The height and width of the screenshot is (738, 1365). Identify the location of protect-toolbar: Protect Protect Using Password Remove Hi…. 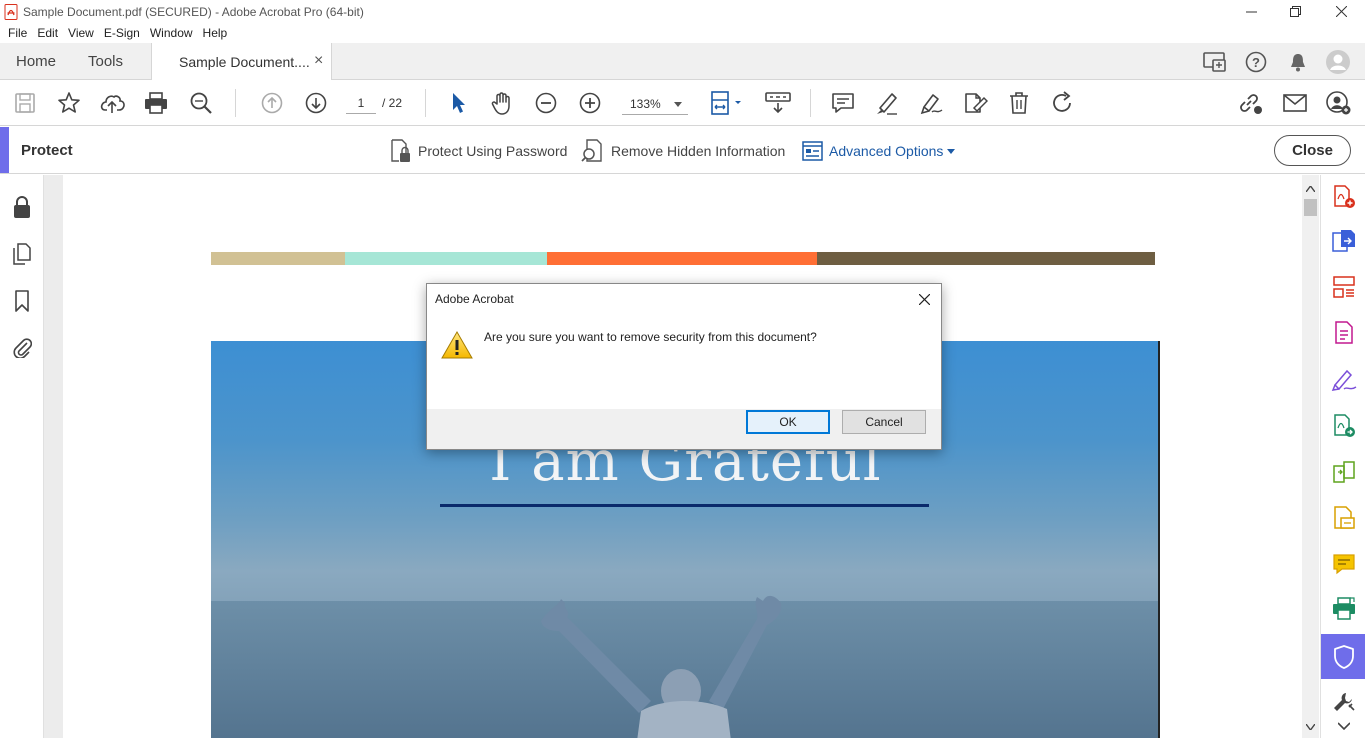
(682, 150).